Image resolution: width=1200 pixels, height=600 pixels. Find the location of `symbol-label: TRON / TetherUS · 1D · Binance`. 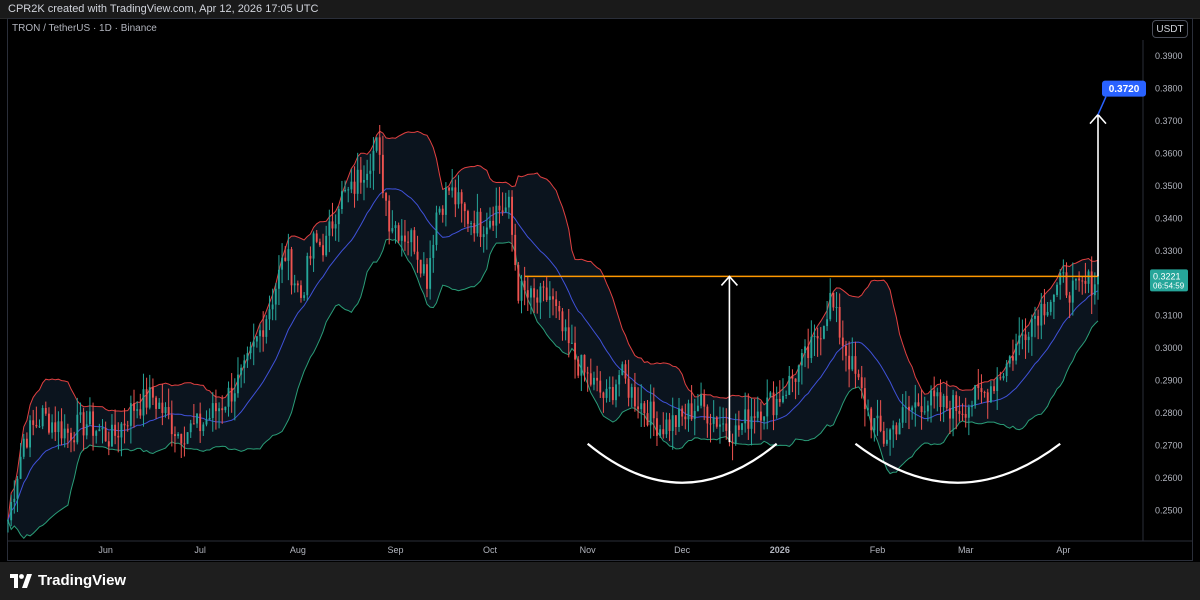

symbol-label: TRON / TetherUS · 1D · Binance is located at coordinates (84, 28).